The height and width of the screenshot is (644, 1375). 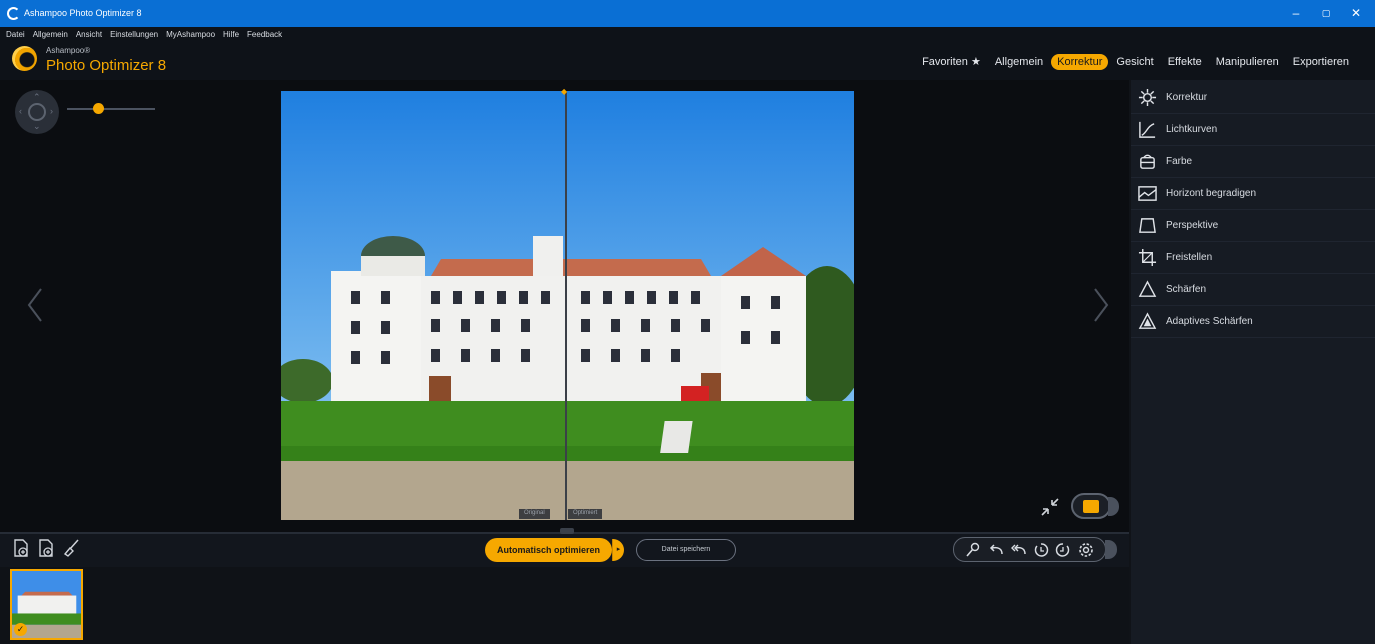 I want to click on pan-right-icon: ›, so click(x=51, y=111).